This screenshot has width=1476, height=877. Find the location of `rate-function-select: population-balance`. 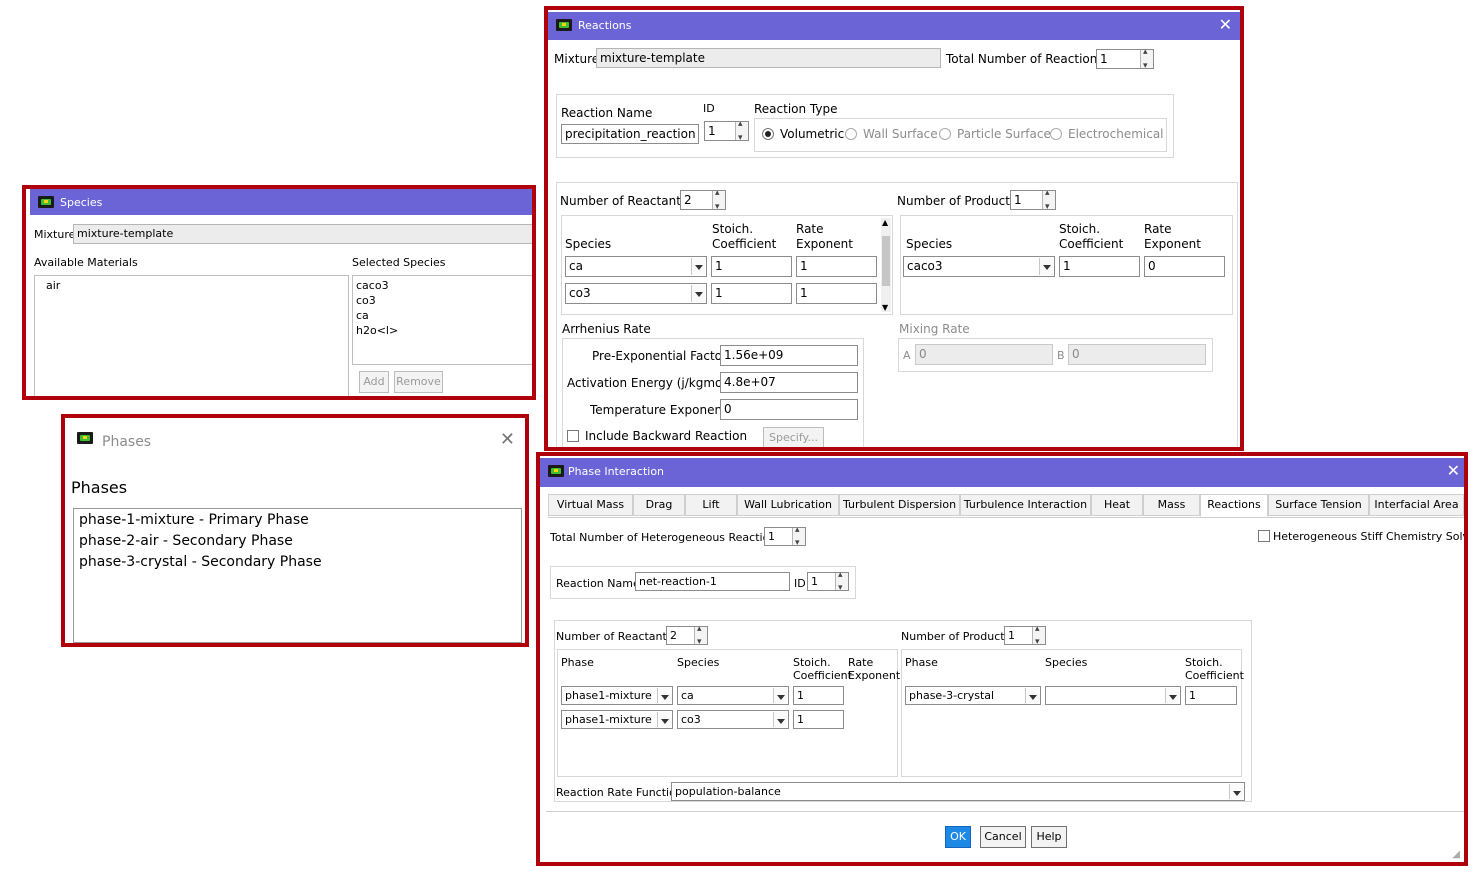

rate-function-select: population-balance is located at coordinates (958, 791).